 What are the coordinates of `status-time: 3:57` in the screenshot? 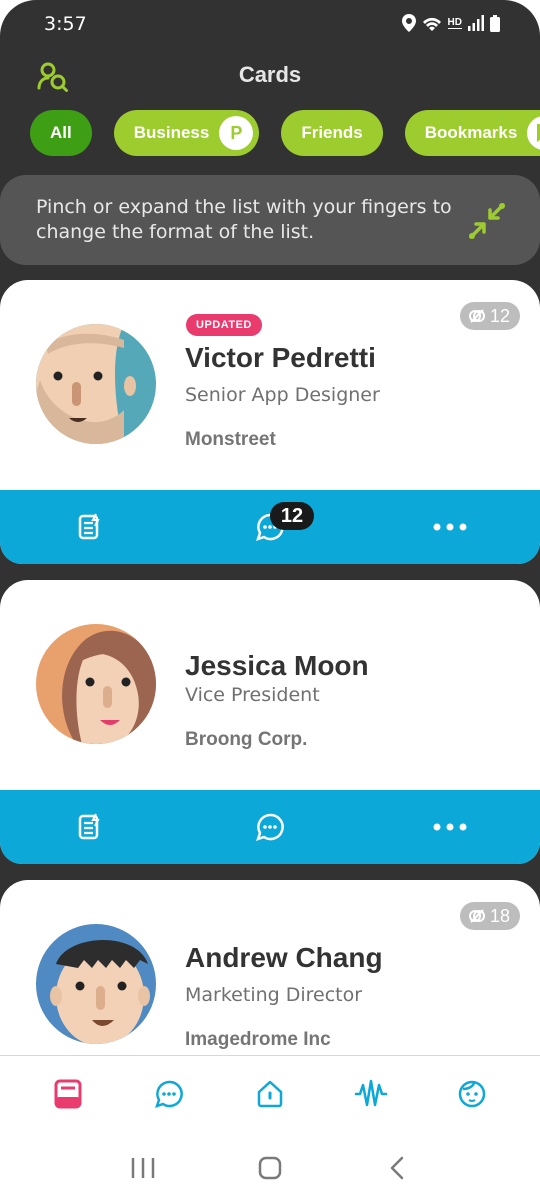 It's located at (65, 24).